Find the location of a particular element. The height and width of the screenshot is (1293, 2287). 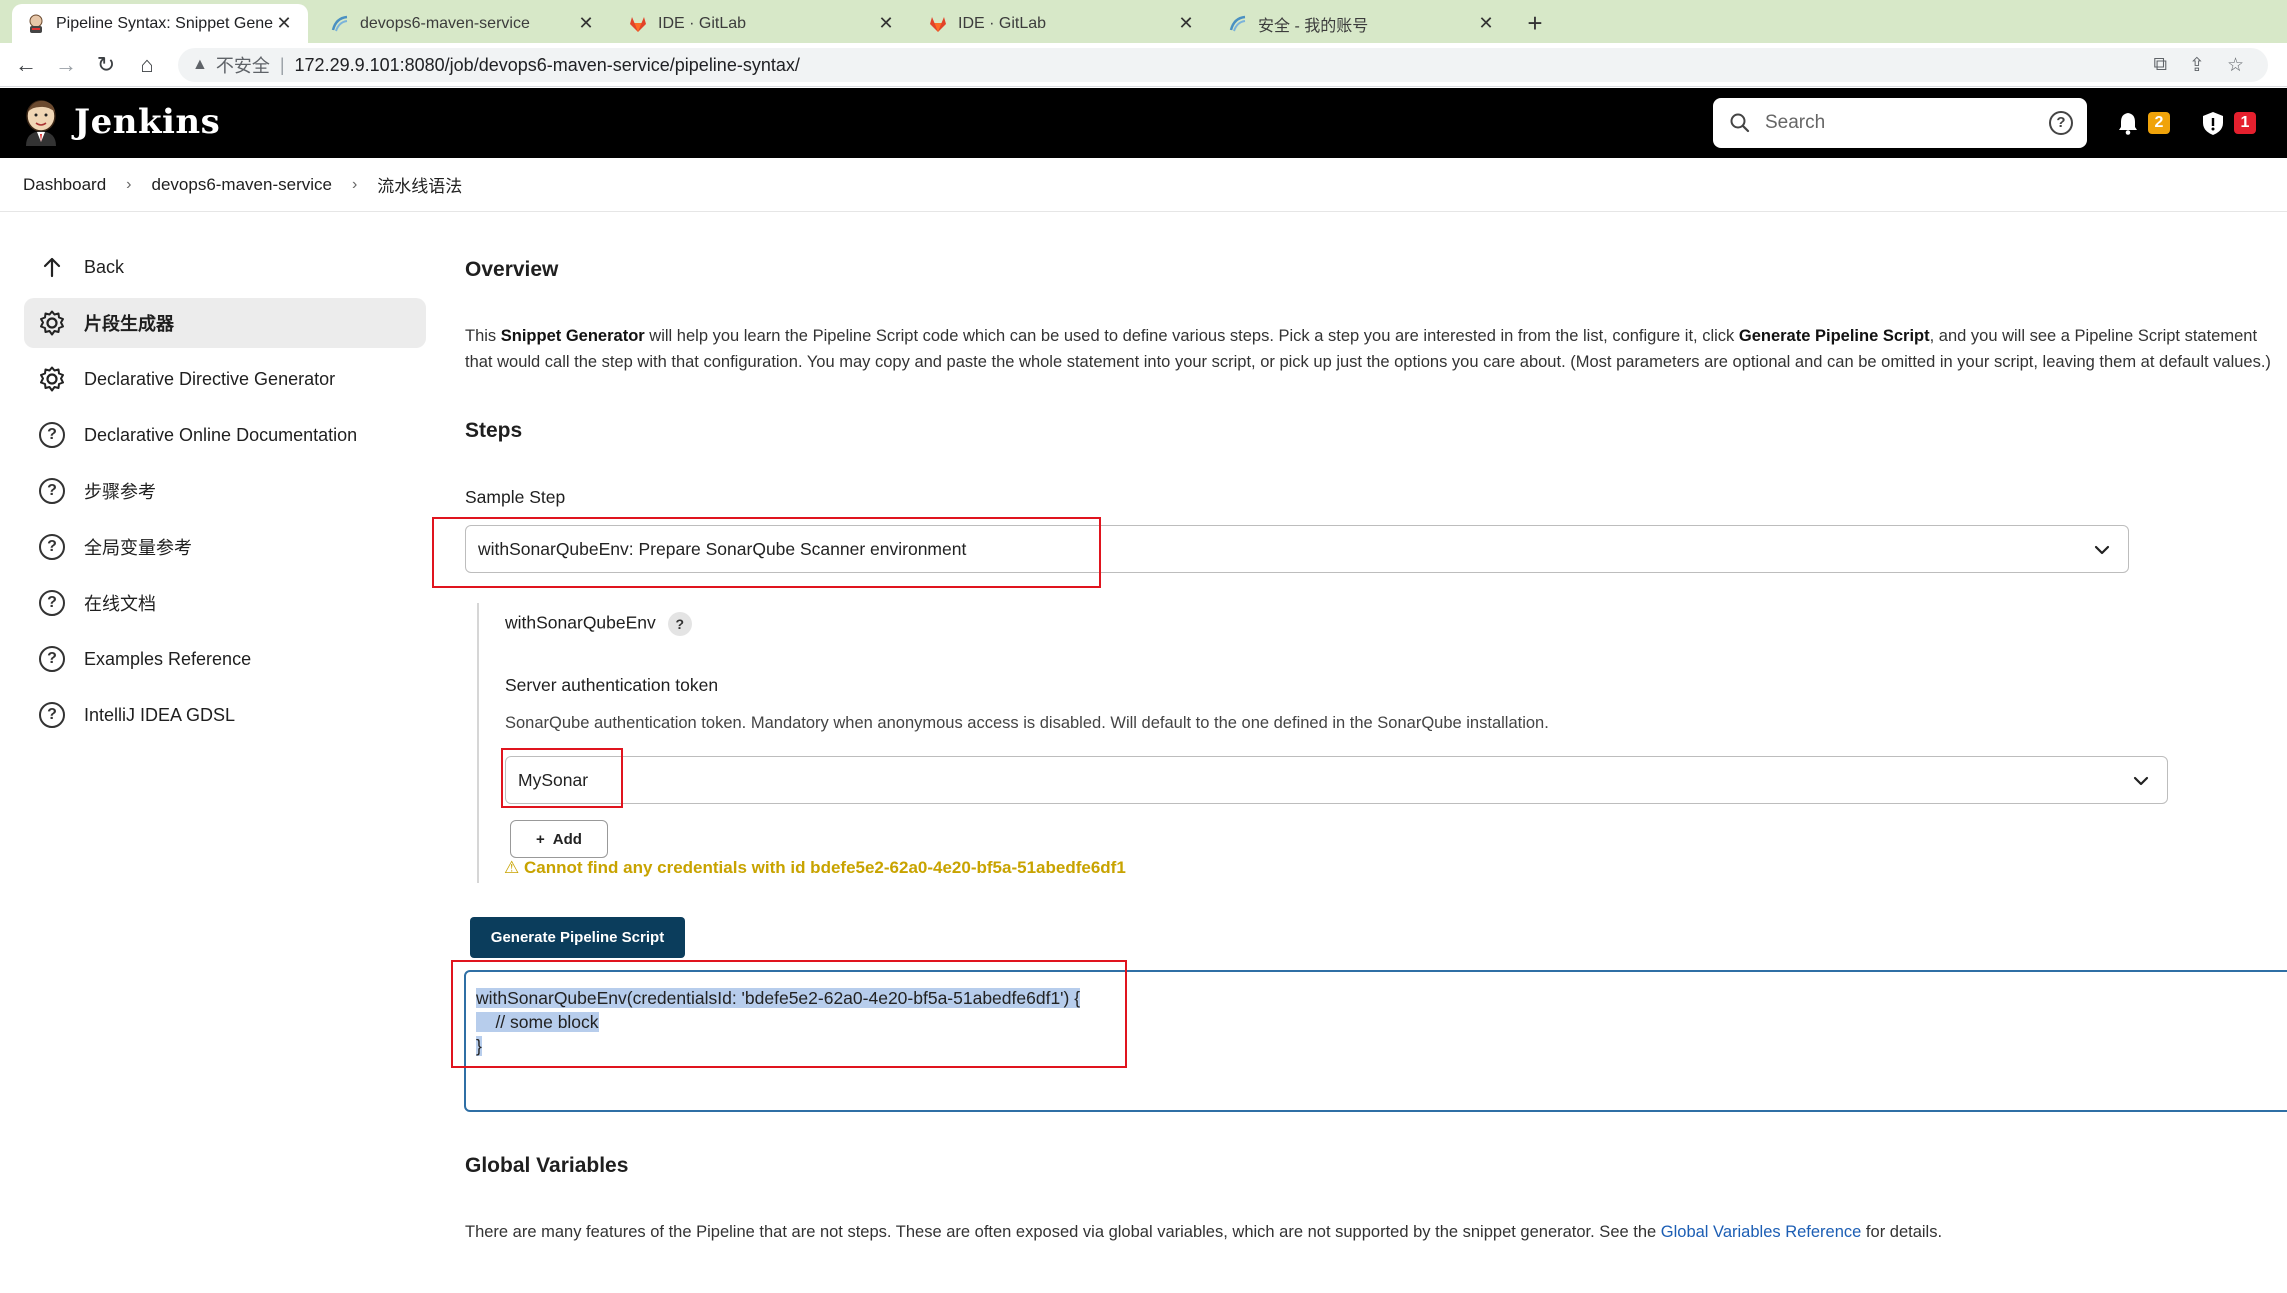

translate-icon: ⧉ is located at coordinates (2160, 65).